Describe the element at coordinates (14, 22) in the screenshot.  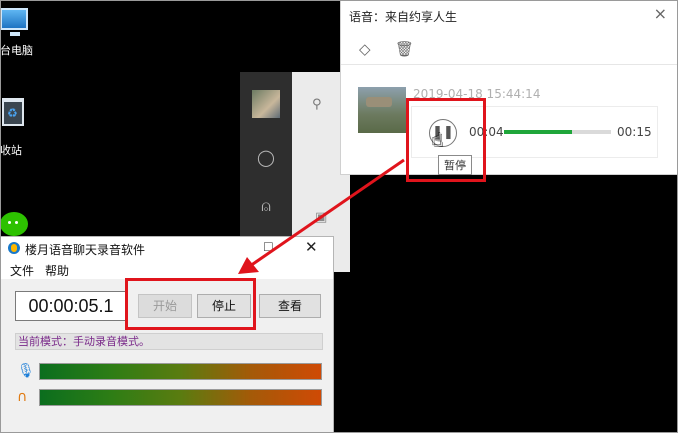
I see `computer-icon` at that location.